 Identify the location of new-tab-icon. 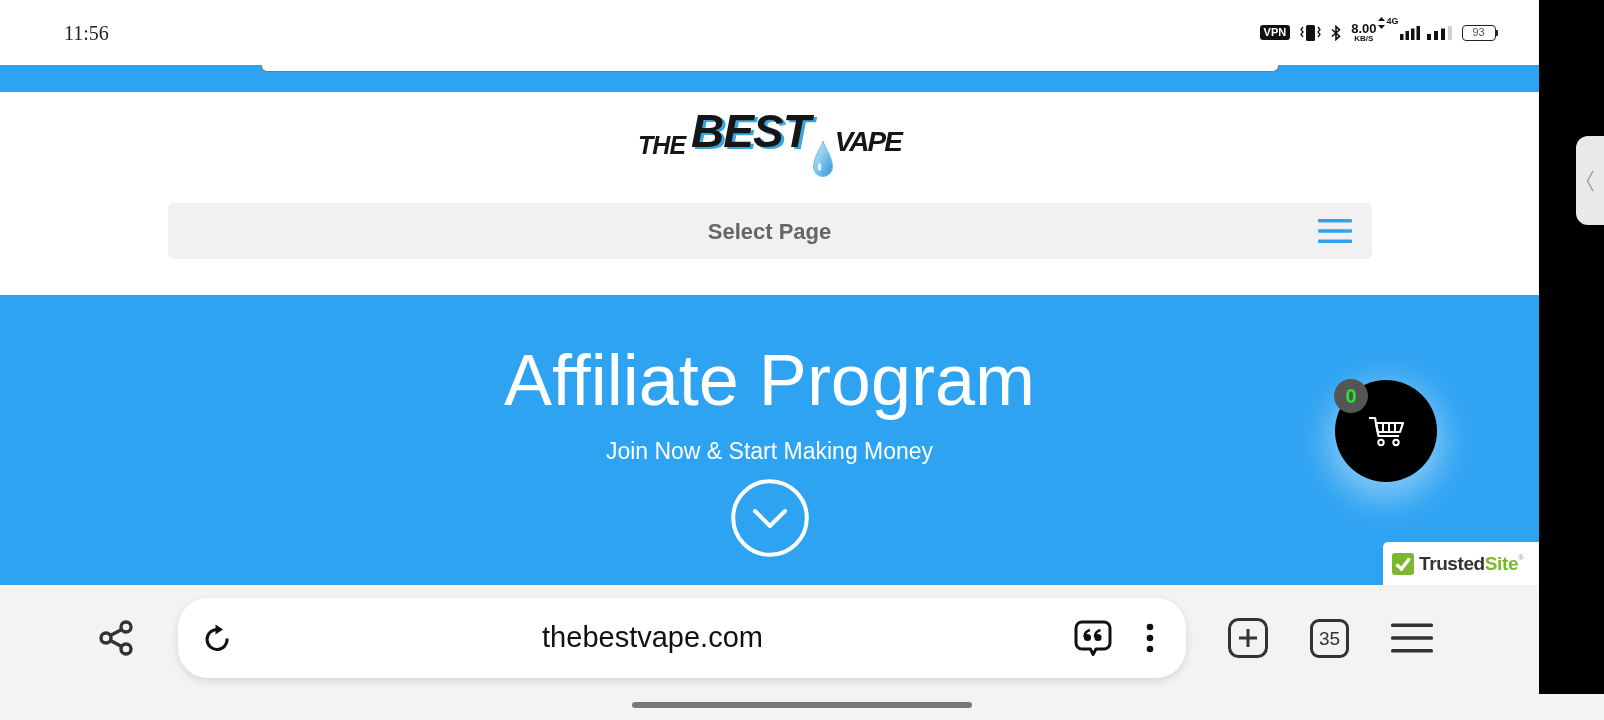
(1248, 638).